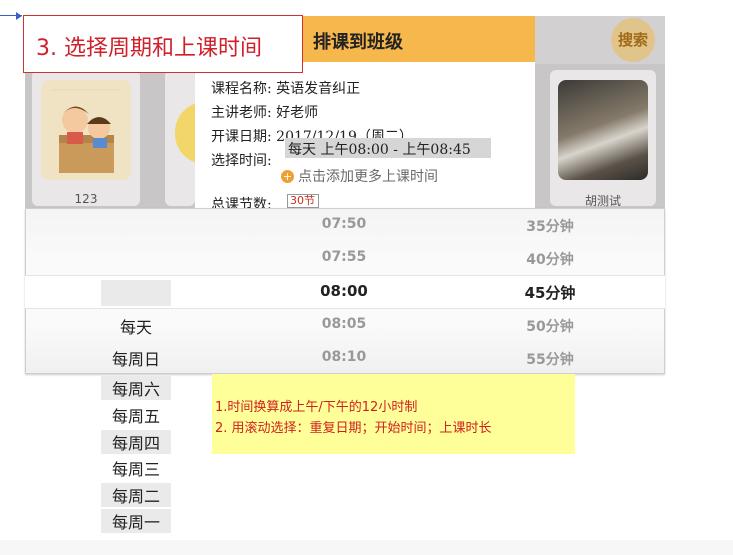 The width and height of the screenshot is (733, 555). Describe the element at coordinates (344, 224) in the screenshot. I see `picker-time-option: 07:50` at that location.